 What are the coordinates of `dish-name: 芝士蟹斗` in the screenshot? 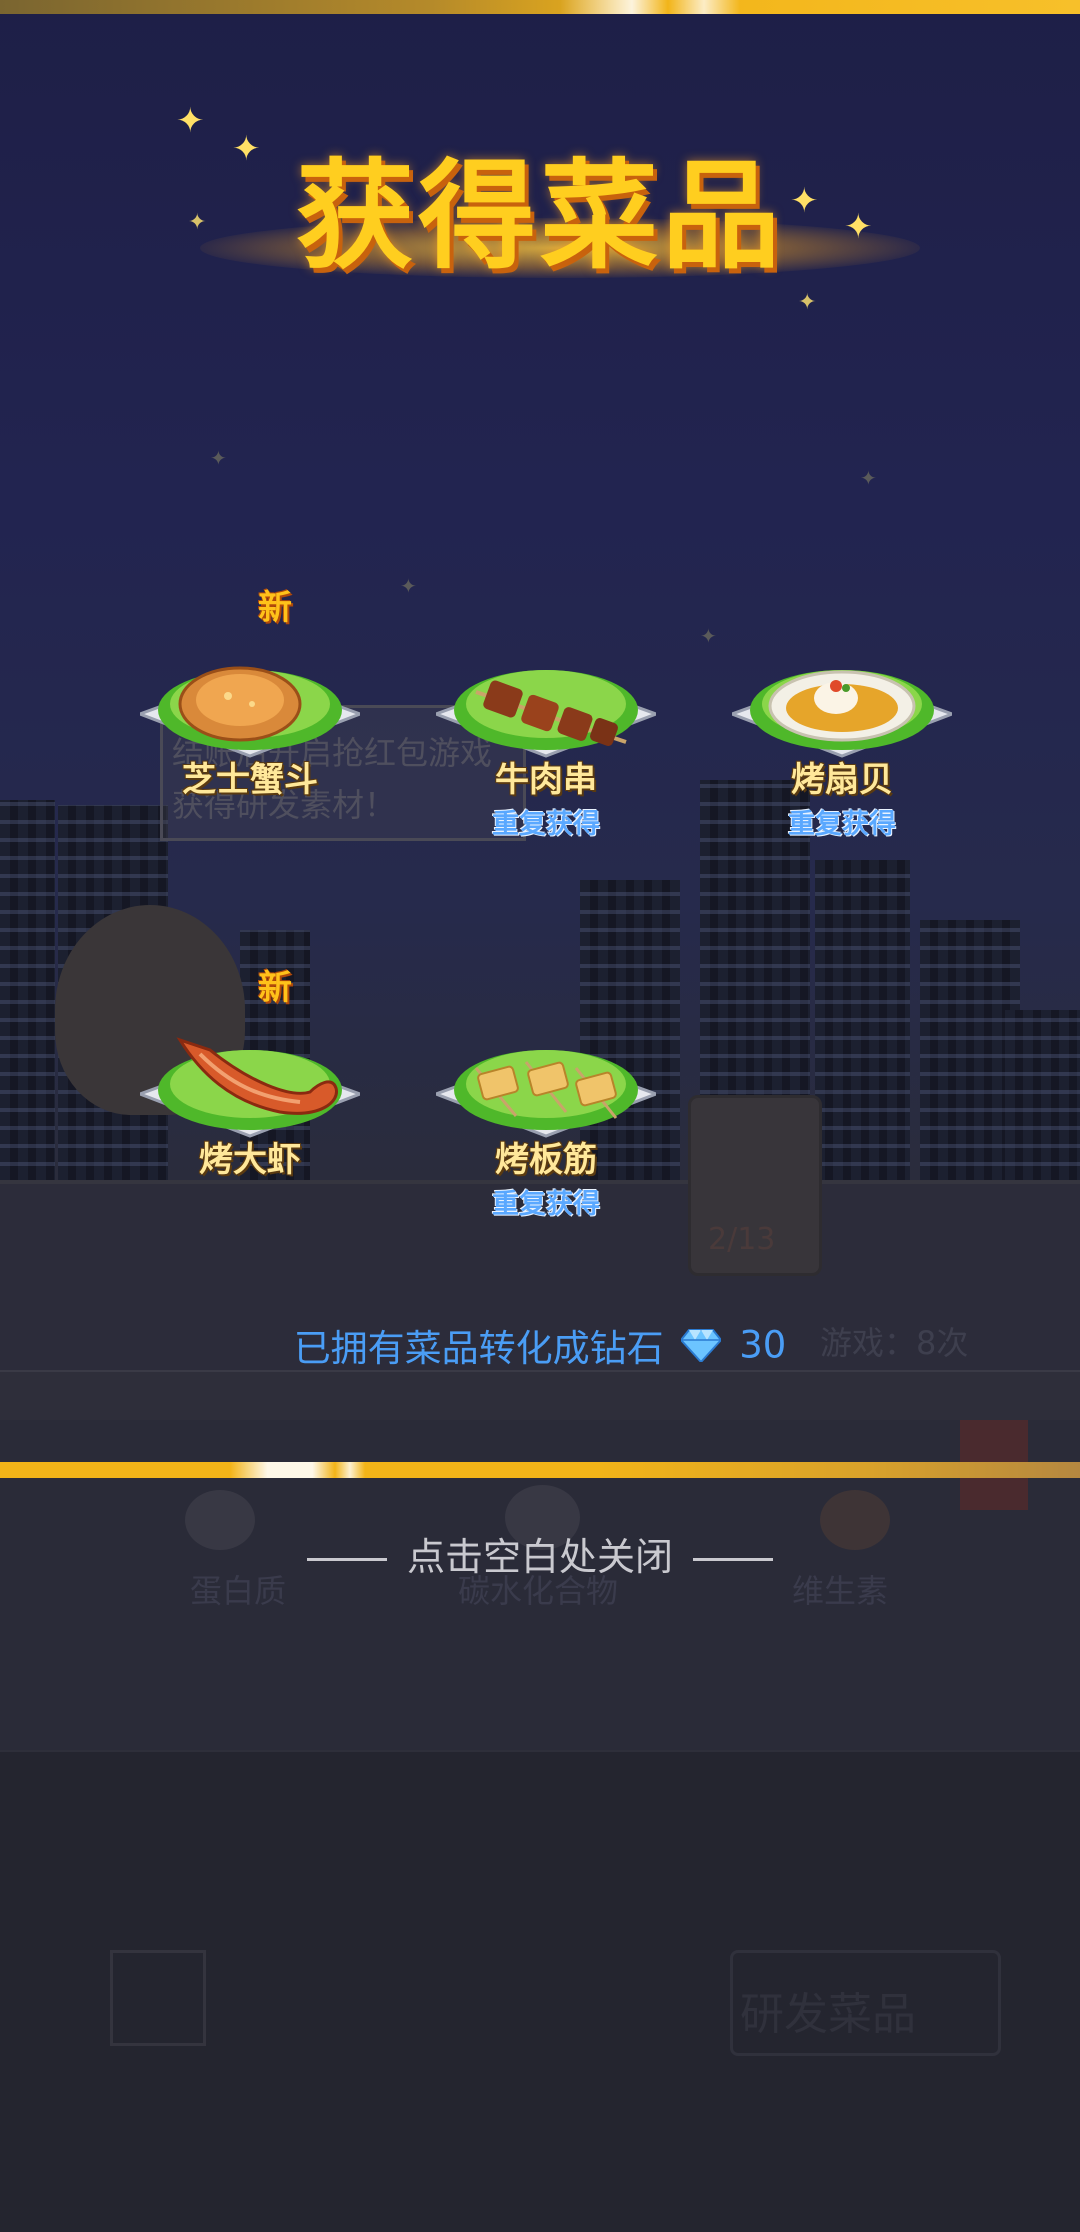 It's located at (250, 780).